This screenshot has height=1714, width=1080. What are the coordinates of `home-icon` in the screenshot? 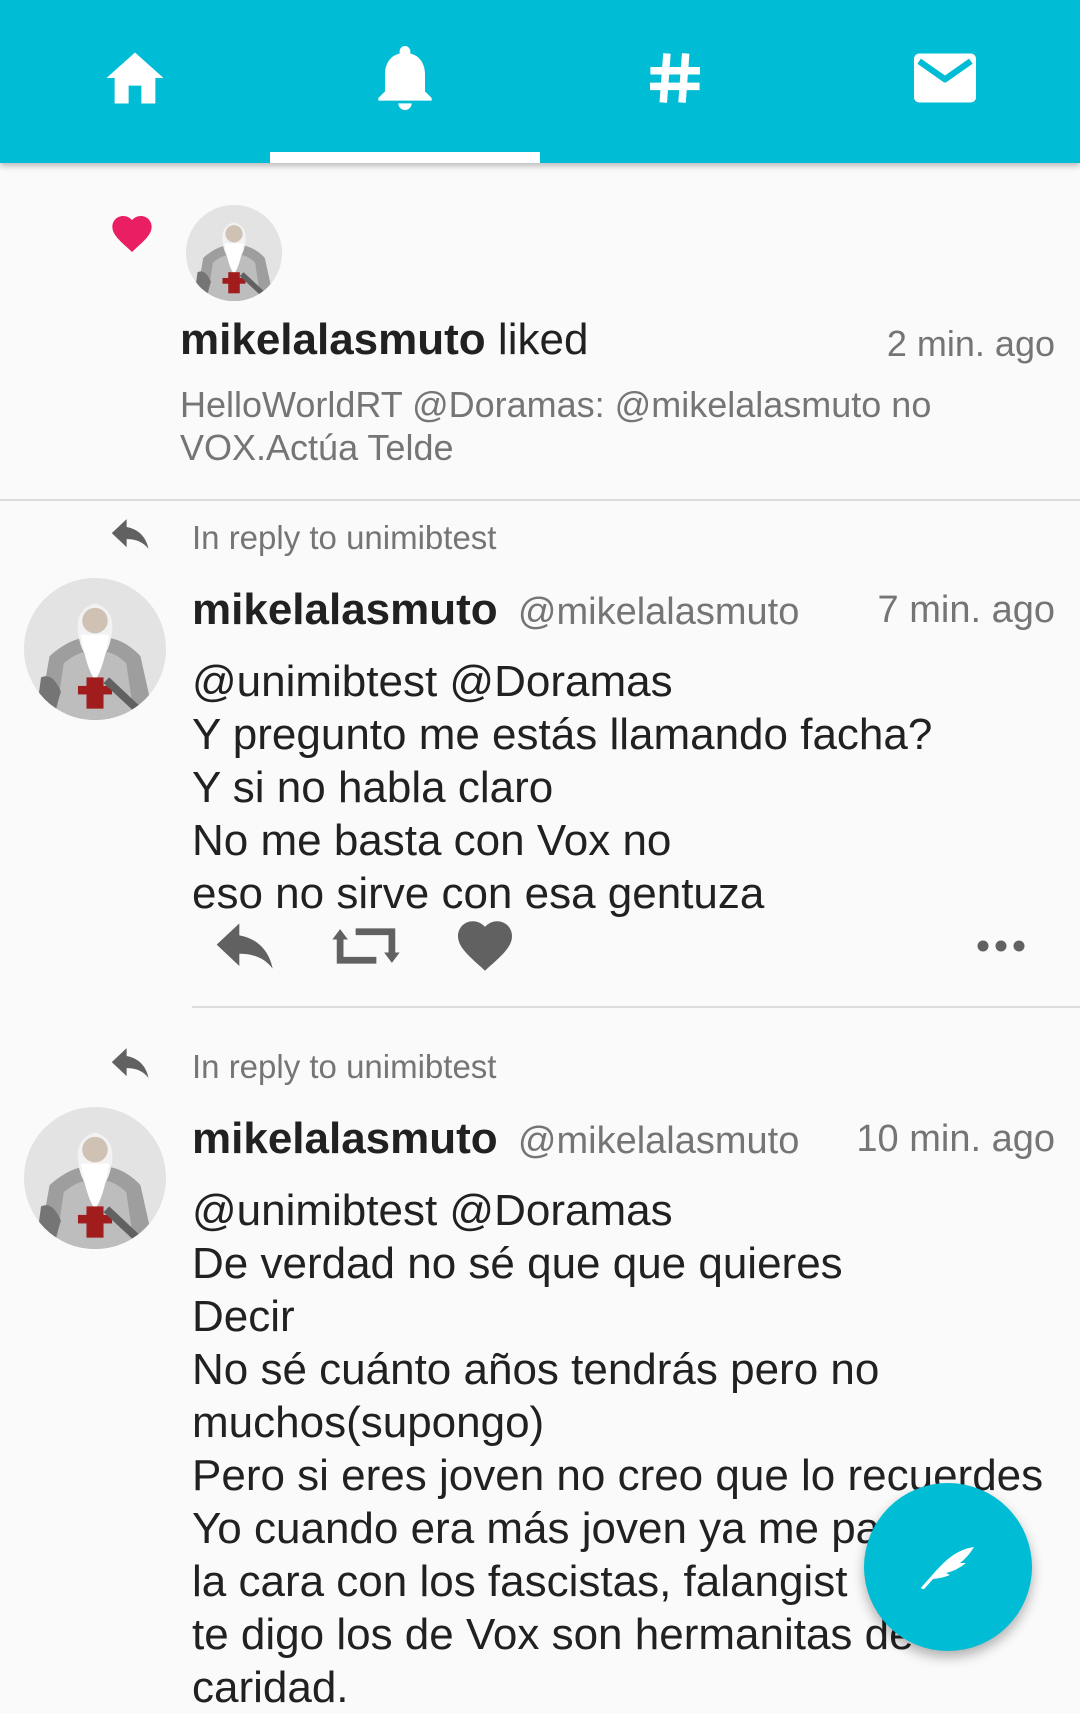 It's located at (135, 78).